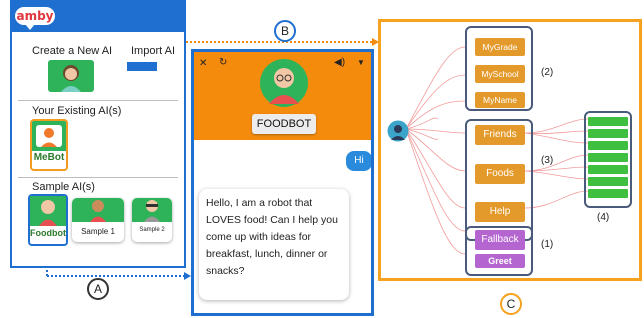 The image size is (644, 318). What do you see at coordinates (153, 51) in the screenshot?
I see `import-ai-label: Import AI` at bounding box center [153, 51].